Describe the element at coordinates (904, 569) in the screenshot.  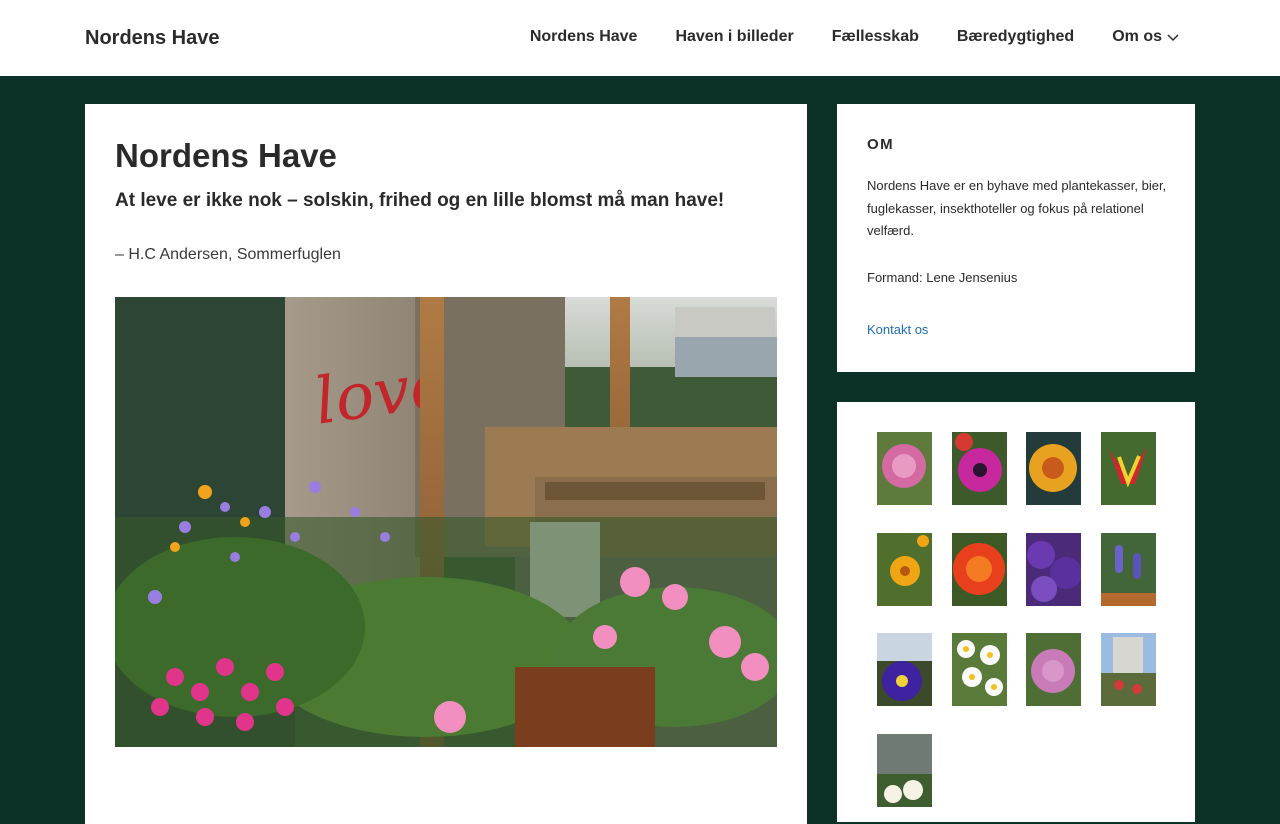
I see `gallery-thumbnail-yellow-flower` at that location.